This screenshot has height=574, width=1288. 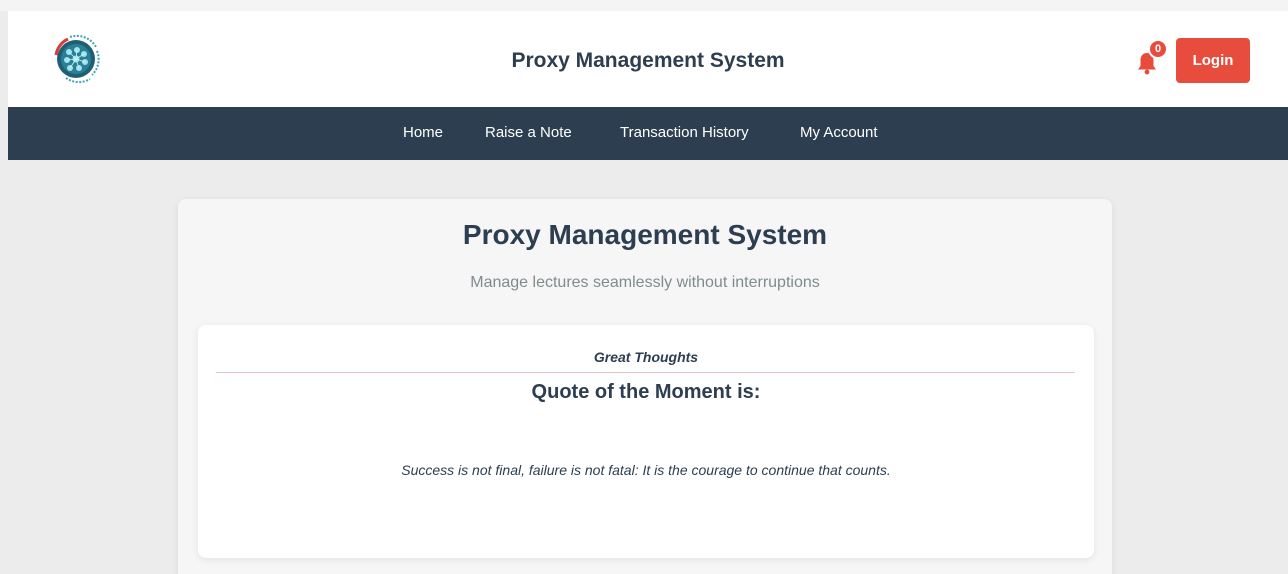 I want to click on top-strip, so click(x=644, y=5).